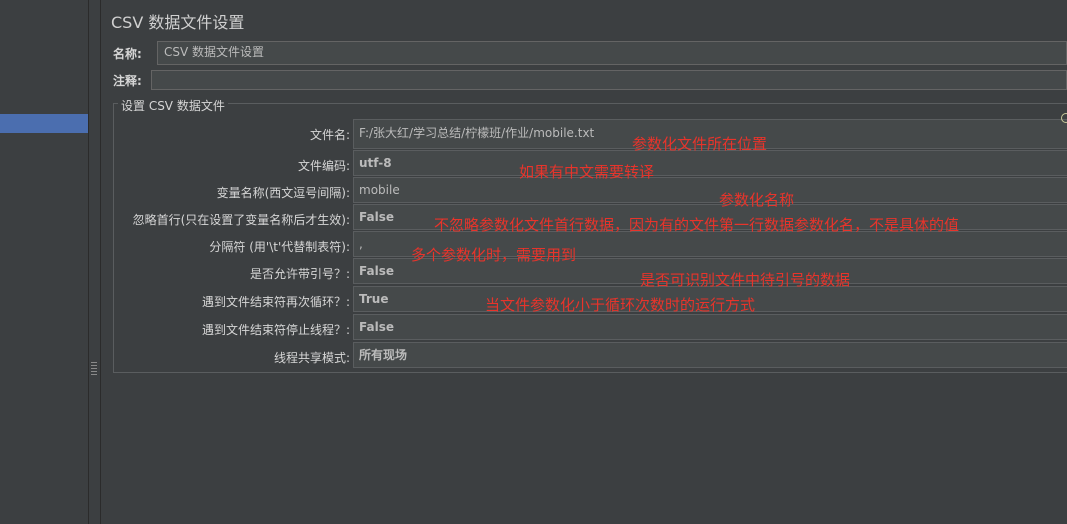 Image resolution: width=1067 pixels, height=524 pixels. Describe the element at coordinates (494, 255) in the screenshot. I see `annotation-delimiter: 多个参数化时，需要用到` at that location.